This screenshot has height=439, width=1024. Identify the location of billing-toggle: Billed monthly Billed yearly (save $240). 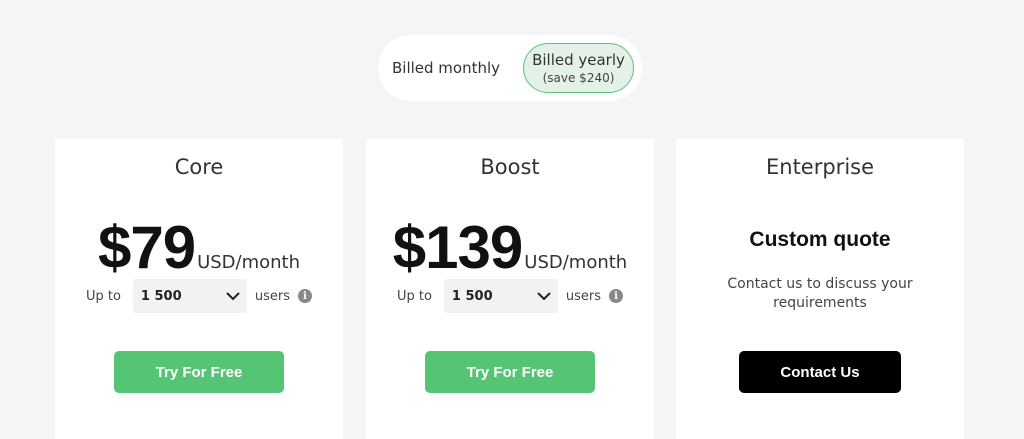
(510, 68).